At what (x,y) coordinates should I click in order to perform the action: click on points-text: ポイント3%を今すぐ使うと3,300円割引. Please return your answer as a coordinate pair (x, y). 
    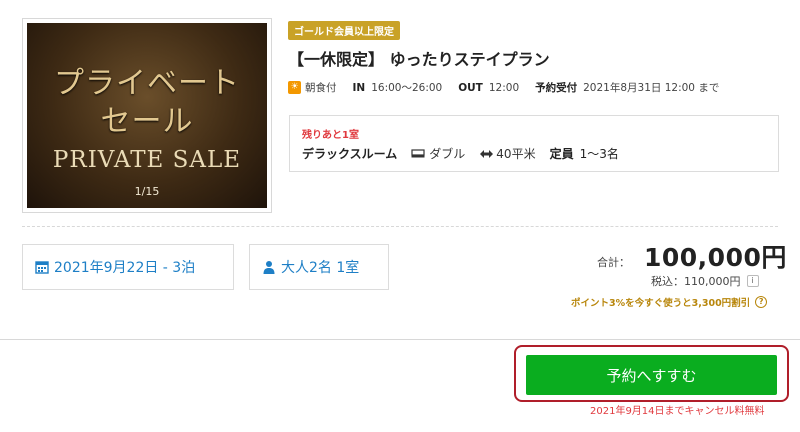
    Looking at the image, I should click on (661, 303).